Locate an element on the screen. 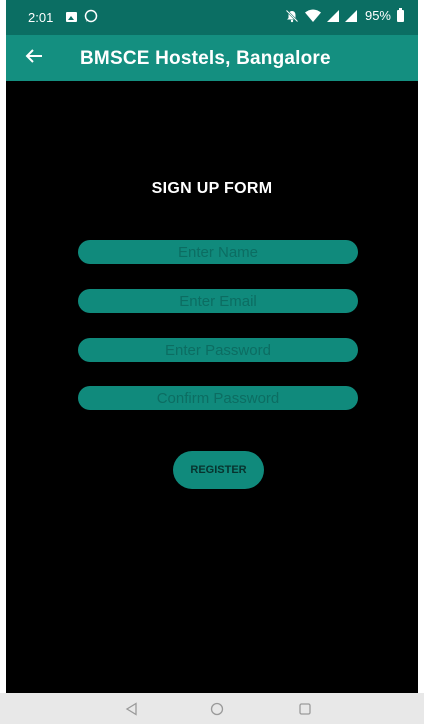 This screenshot has height=724, width=424. nav-home-icon is located at coordinates (217, 709).